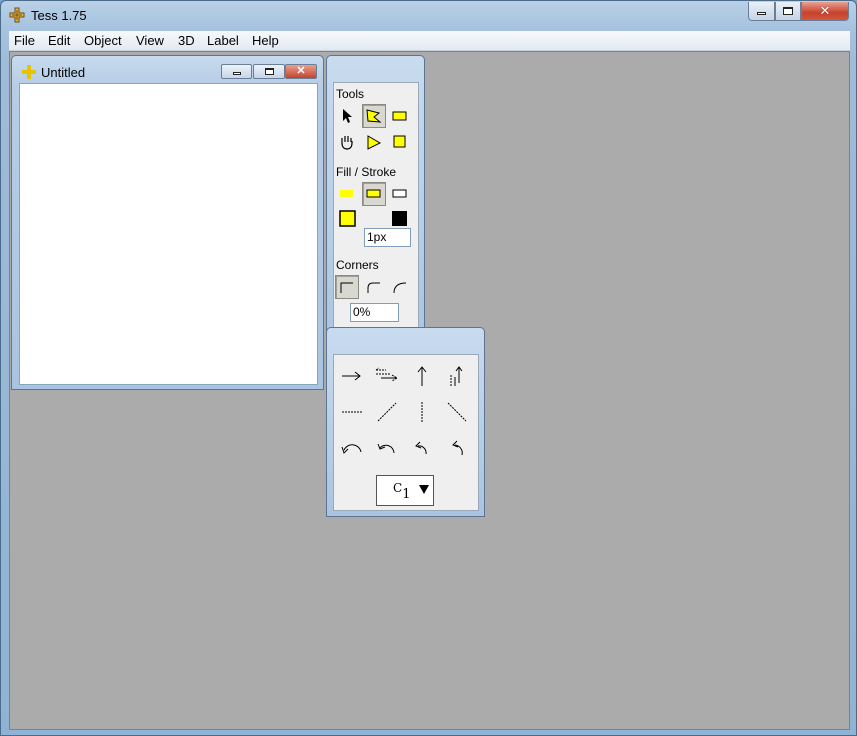 This screenshot has height=736, width=857. I want to click on round-corner-option, so click(374, 287).